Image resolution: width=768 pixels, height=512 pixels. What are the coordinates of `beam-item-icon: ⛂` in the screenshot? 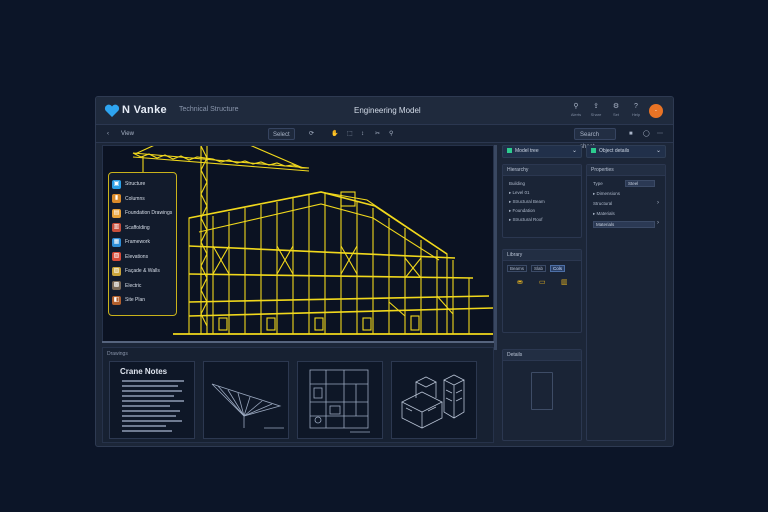 It's located at (520, 282).